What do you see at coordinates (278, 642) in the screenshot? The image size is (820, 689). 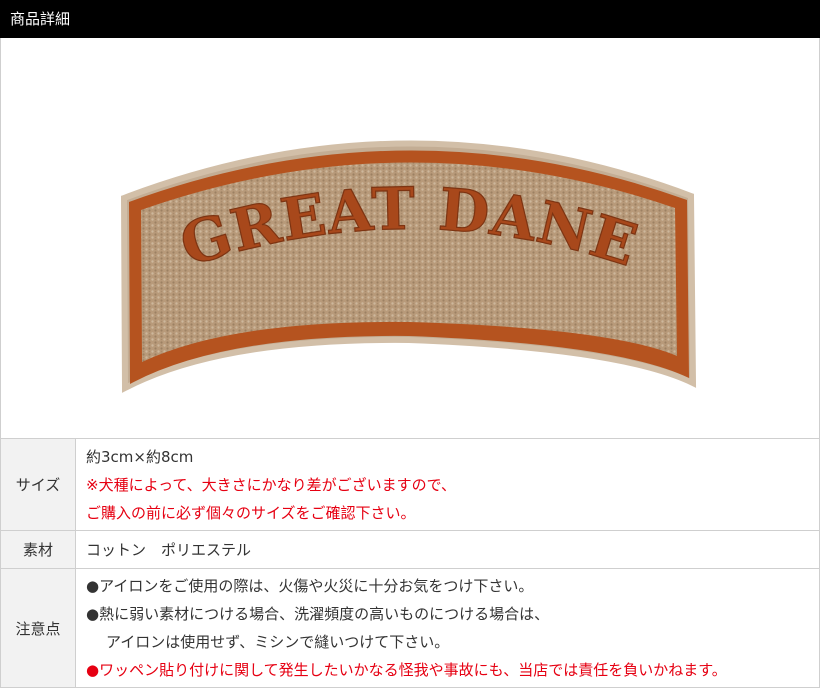 I see `caution-line-3: アイロンは使用せず、ミシンで縫いつけて下さい。` at bounding box center [278, 642].